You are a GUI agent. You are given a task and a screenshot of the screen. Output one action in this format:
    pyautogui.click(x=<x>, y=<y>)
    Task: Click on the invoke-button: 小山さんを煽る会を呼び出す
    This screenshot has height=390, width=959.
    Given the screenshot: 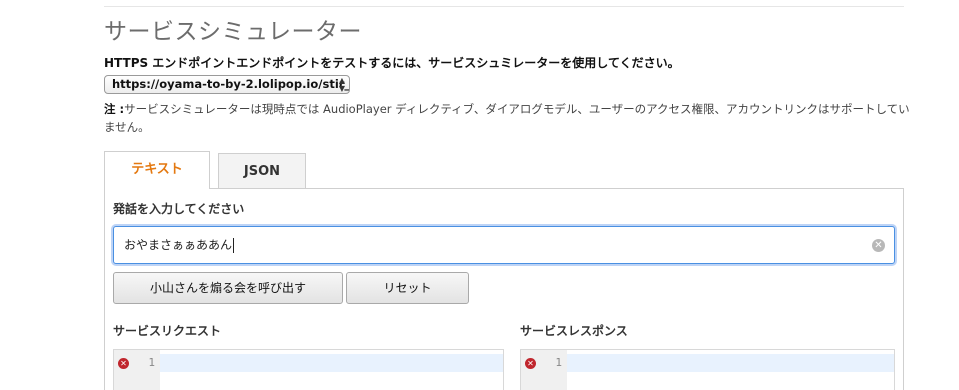 What is the action you would take?
    pyautogui.click(x=228, y=288)
    